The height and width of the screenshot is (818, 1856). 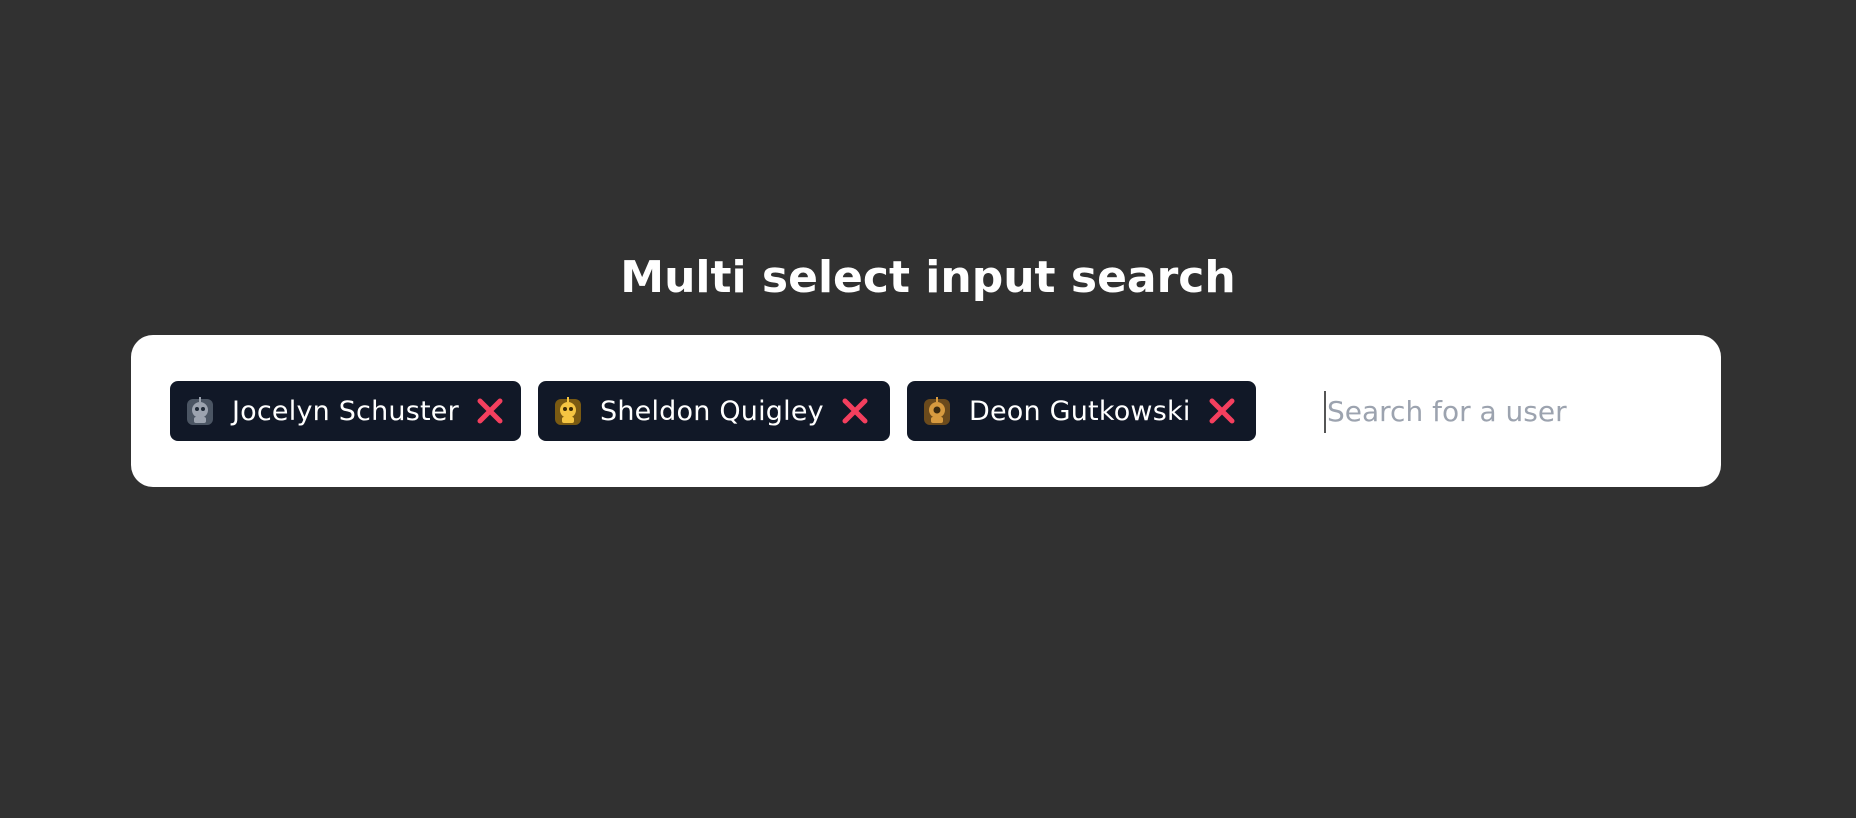 I want to click on selected-user-chip: Deon Gutkowski, so click(x=1081, y=411).